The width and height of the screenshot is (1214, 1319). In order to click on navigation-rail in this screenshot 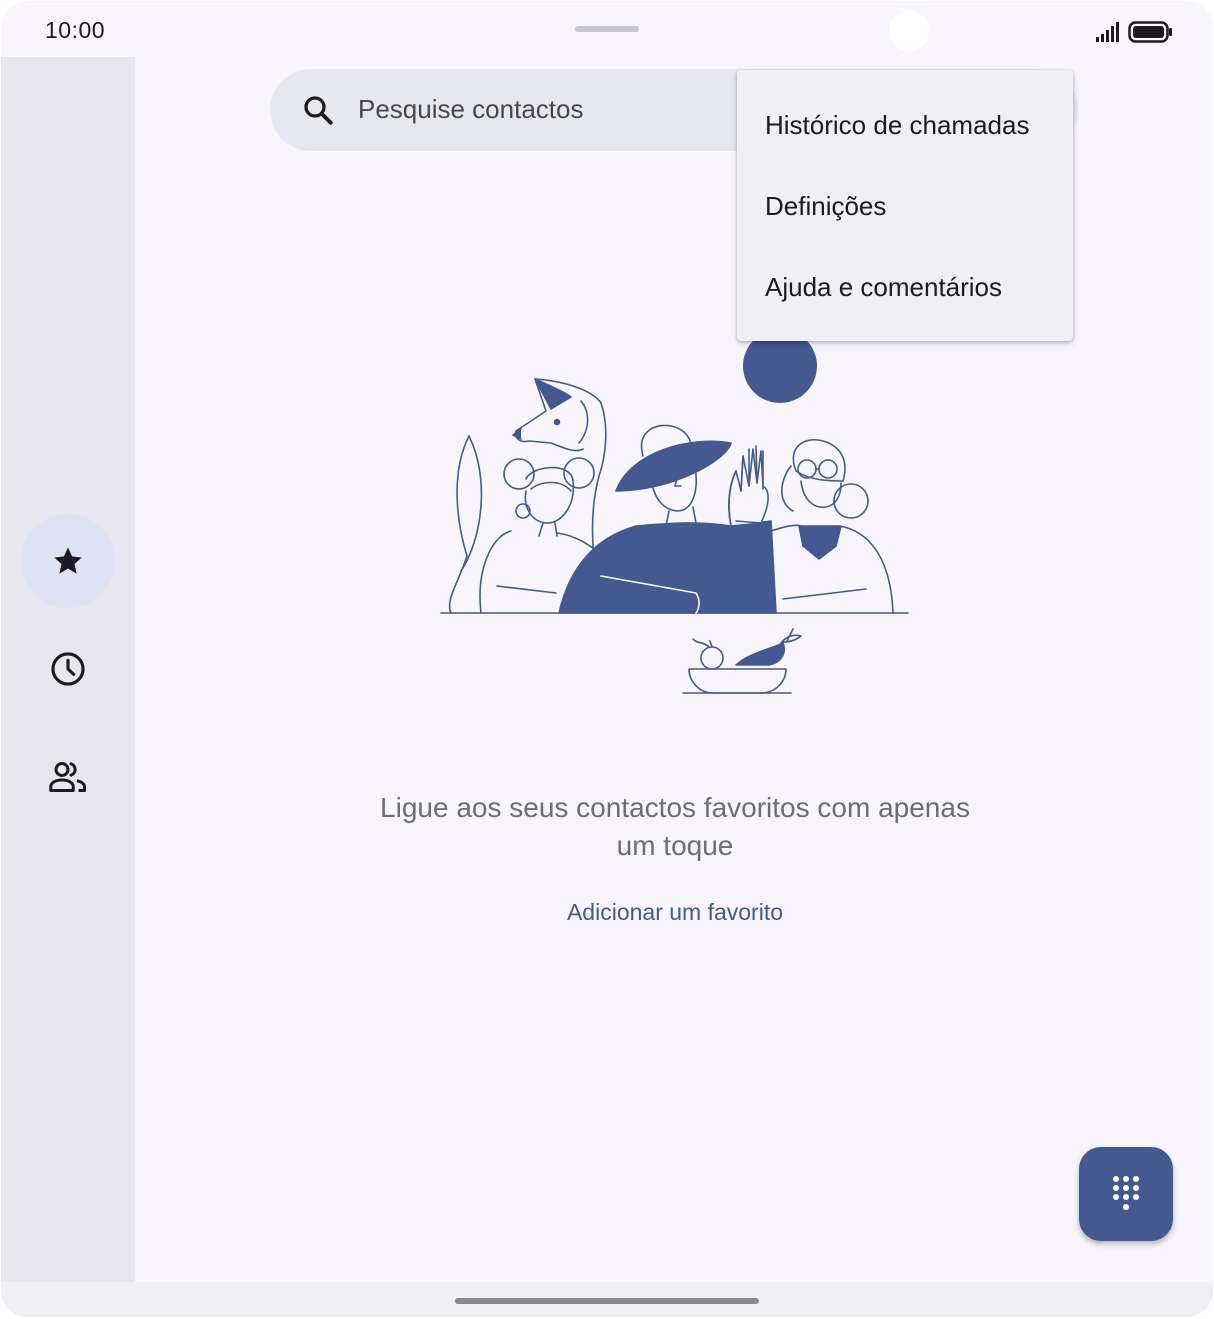, I will do `click(68, 669)`.